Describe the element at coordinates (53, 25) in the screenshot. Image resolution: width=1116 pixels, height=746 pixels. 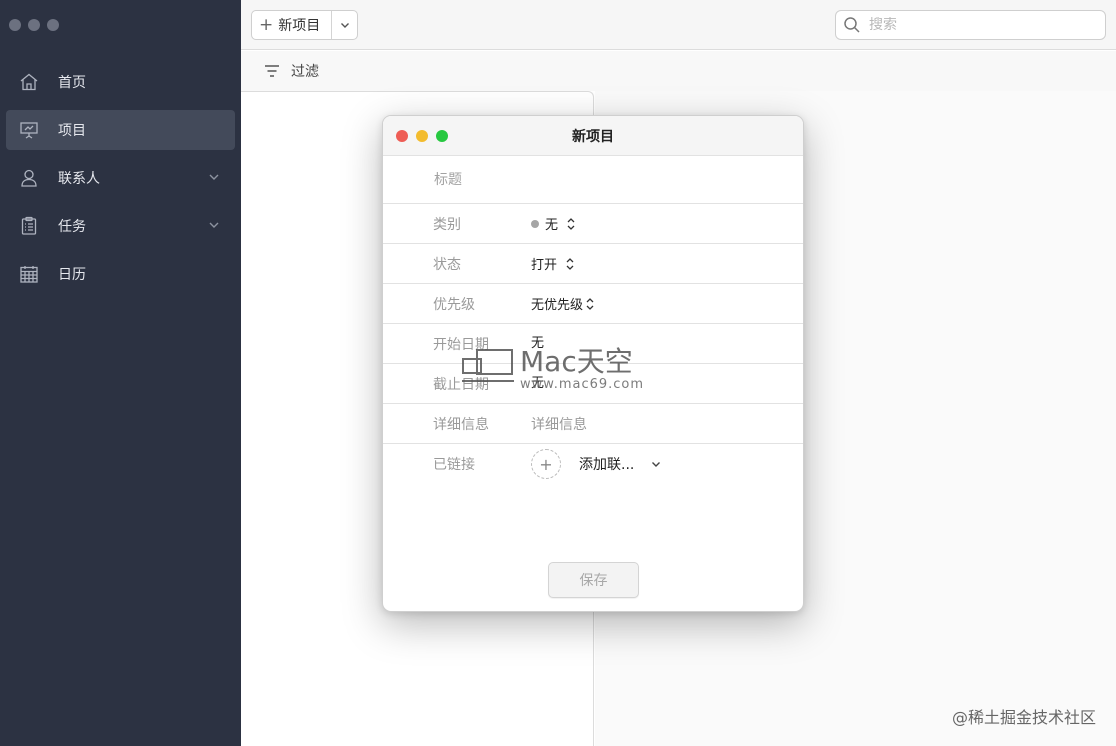
I see `zoom-window-button` at that location.